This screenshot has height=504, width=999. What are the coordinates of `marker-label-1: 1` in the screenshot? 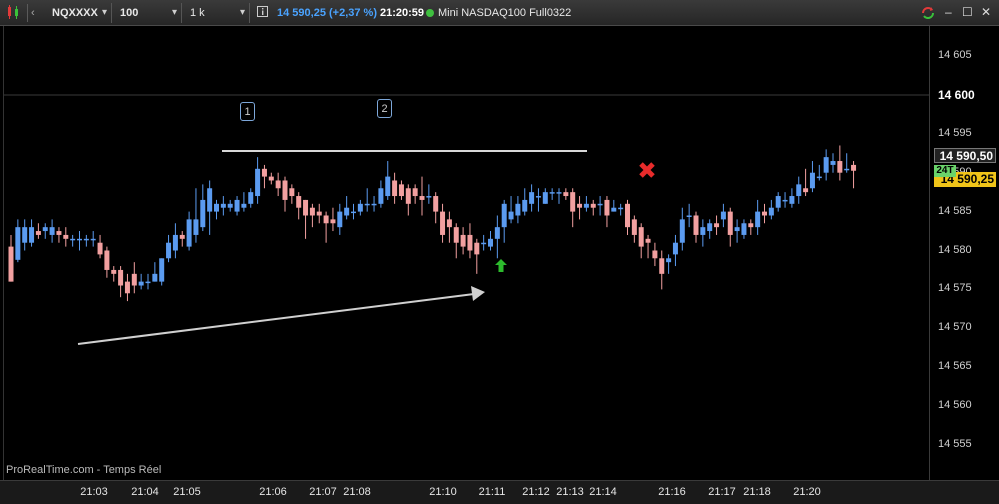 It's located at (247, 111).